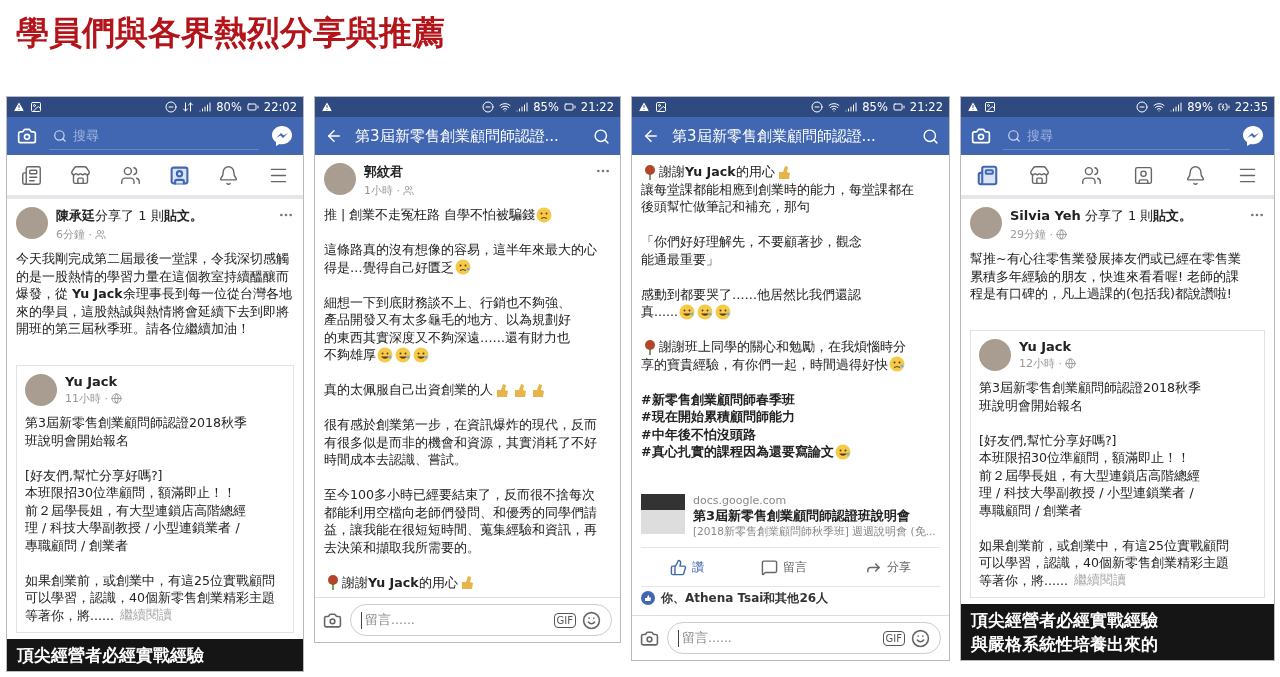  What do you see at coordinates (1102, 216) in the screenshot?
I see `post-author: Silvia Yeh 分享了 1 則貼文。` at bounding box center [1102, 216].